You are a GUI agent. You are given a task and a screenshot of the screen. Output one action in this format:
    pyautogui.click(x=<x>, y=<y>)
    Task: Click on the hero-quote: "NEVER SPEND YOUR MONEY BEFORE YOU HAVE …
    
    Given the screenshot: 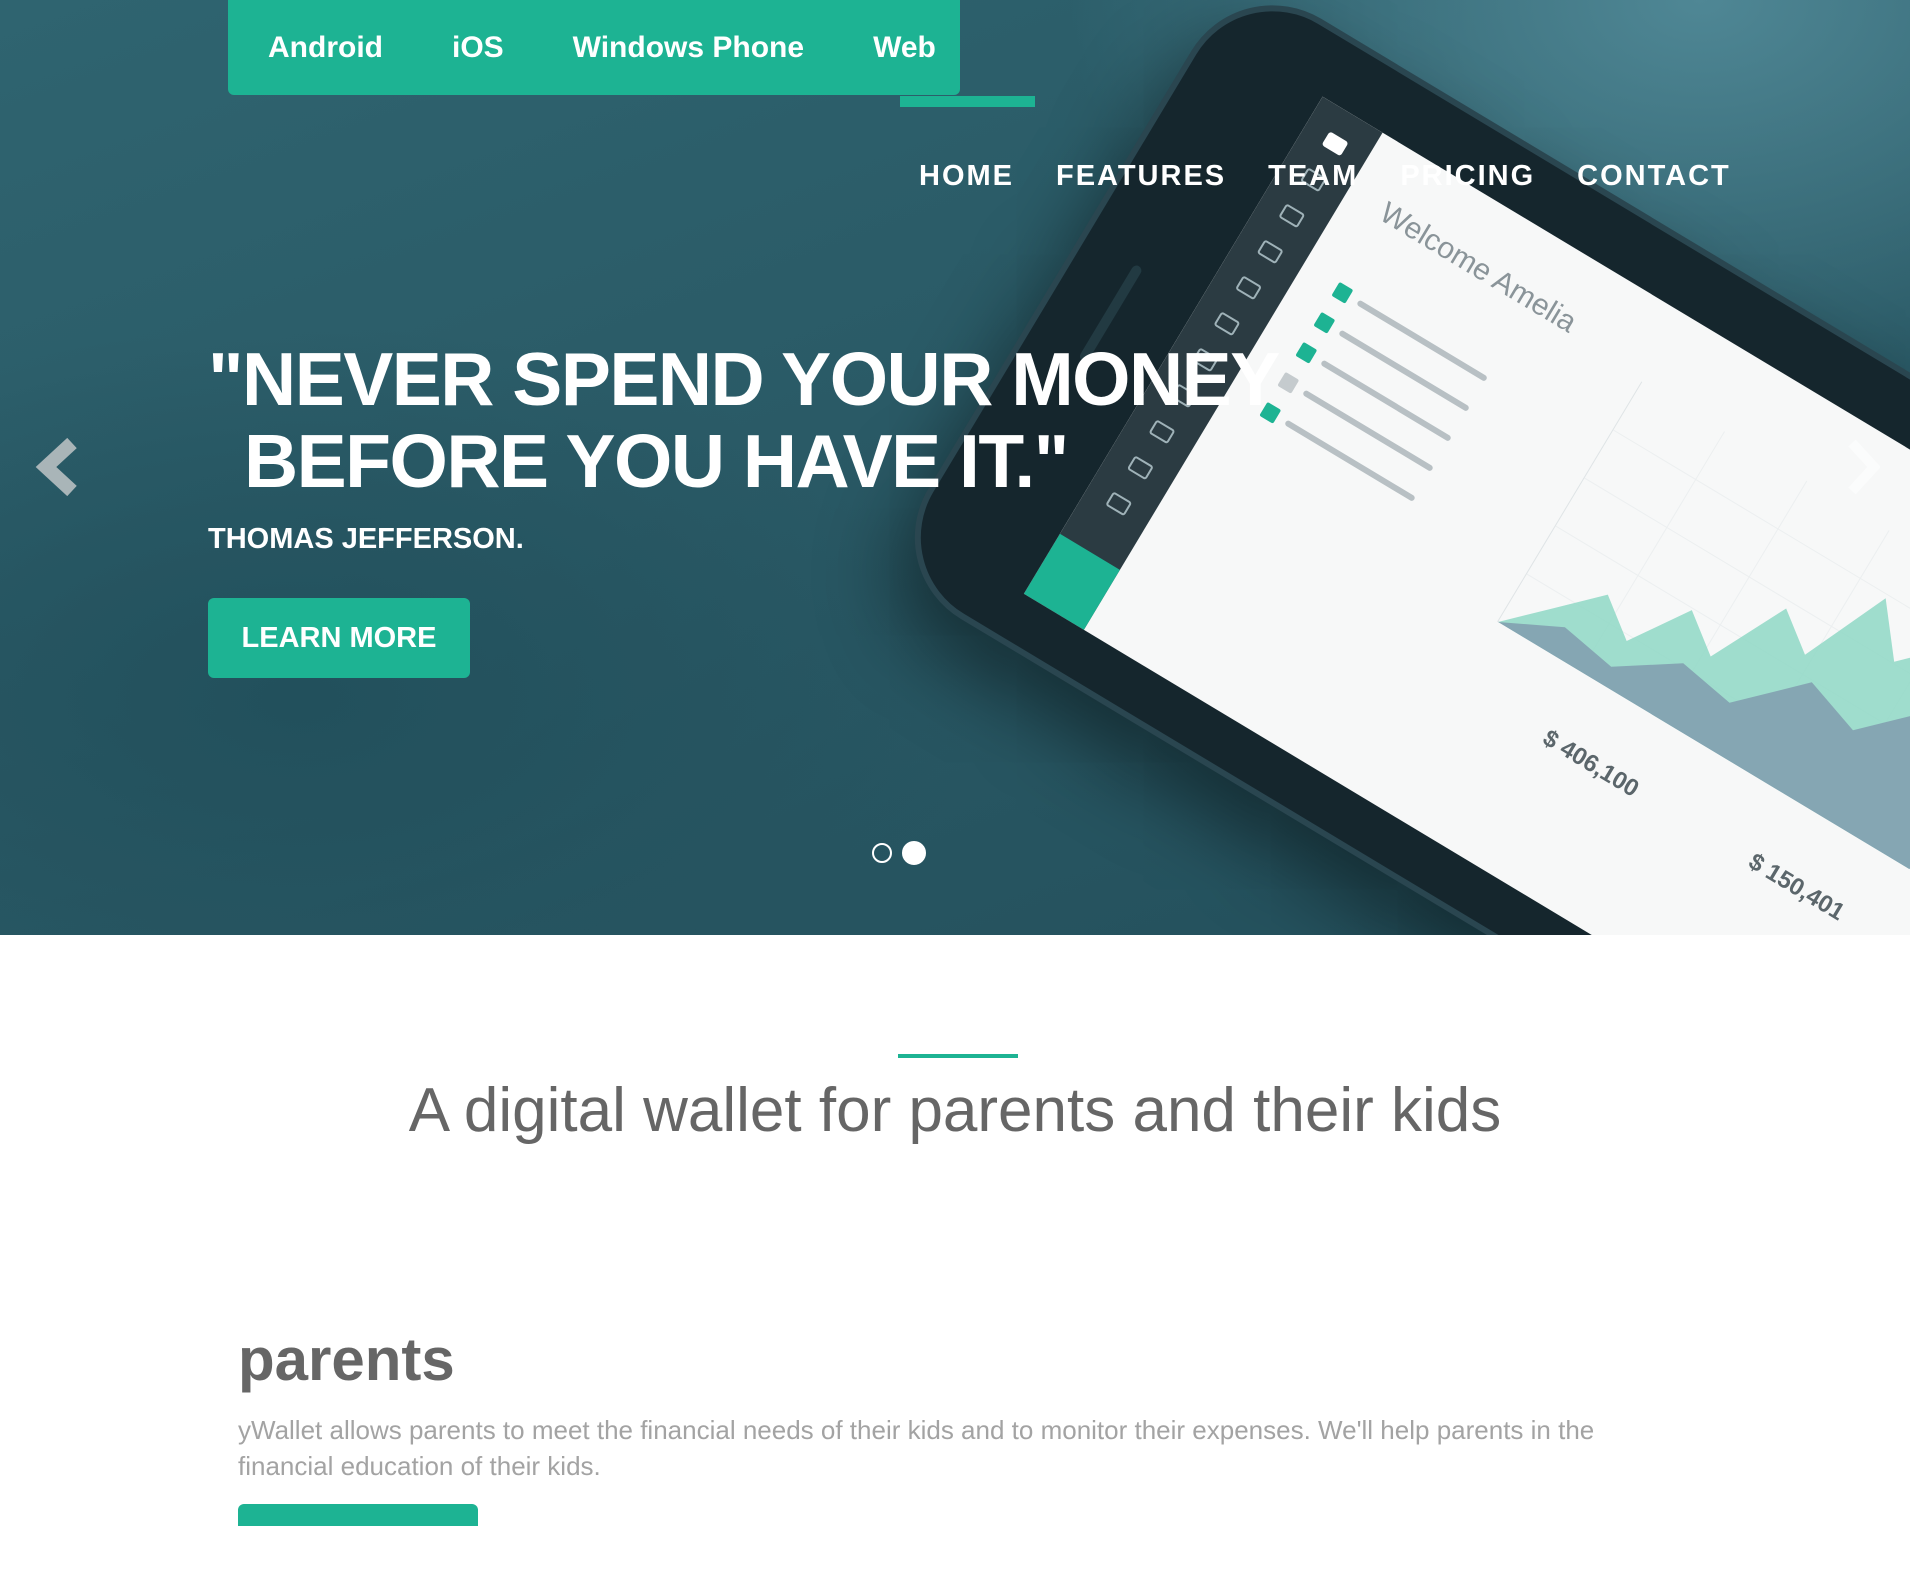 What is the action you would take?
    pyautogui.click(x=744, y=420)
    